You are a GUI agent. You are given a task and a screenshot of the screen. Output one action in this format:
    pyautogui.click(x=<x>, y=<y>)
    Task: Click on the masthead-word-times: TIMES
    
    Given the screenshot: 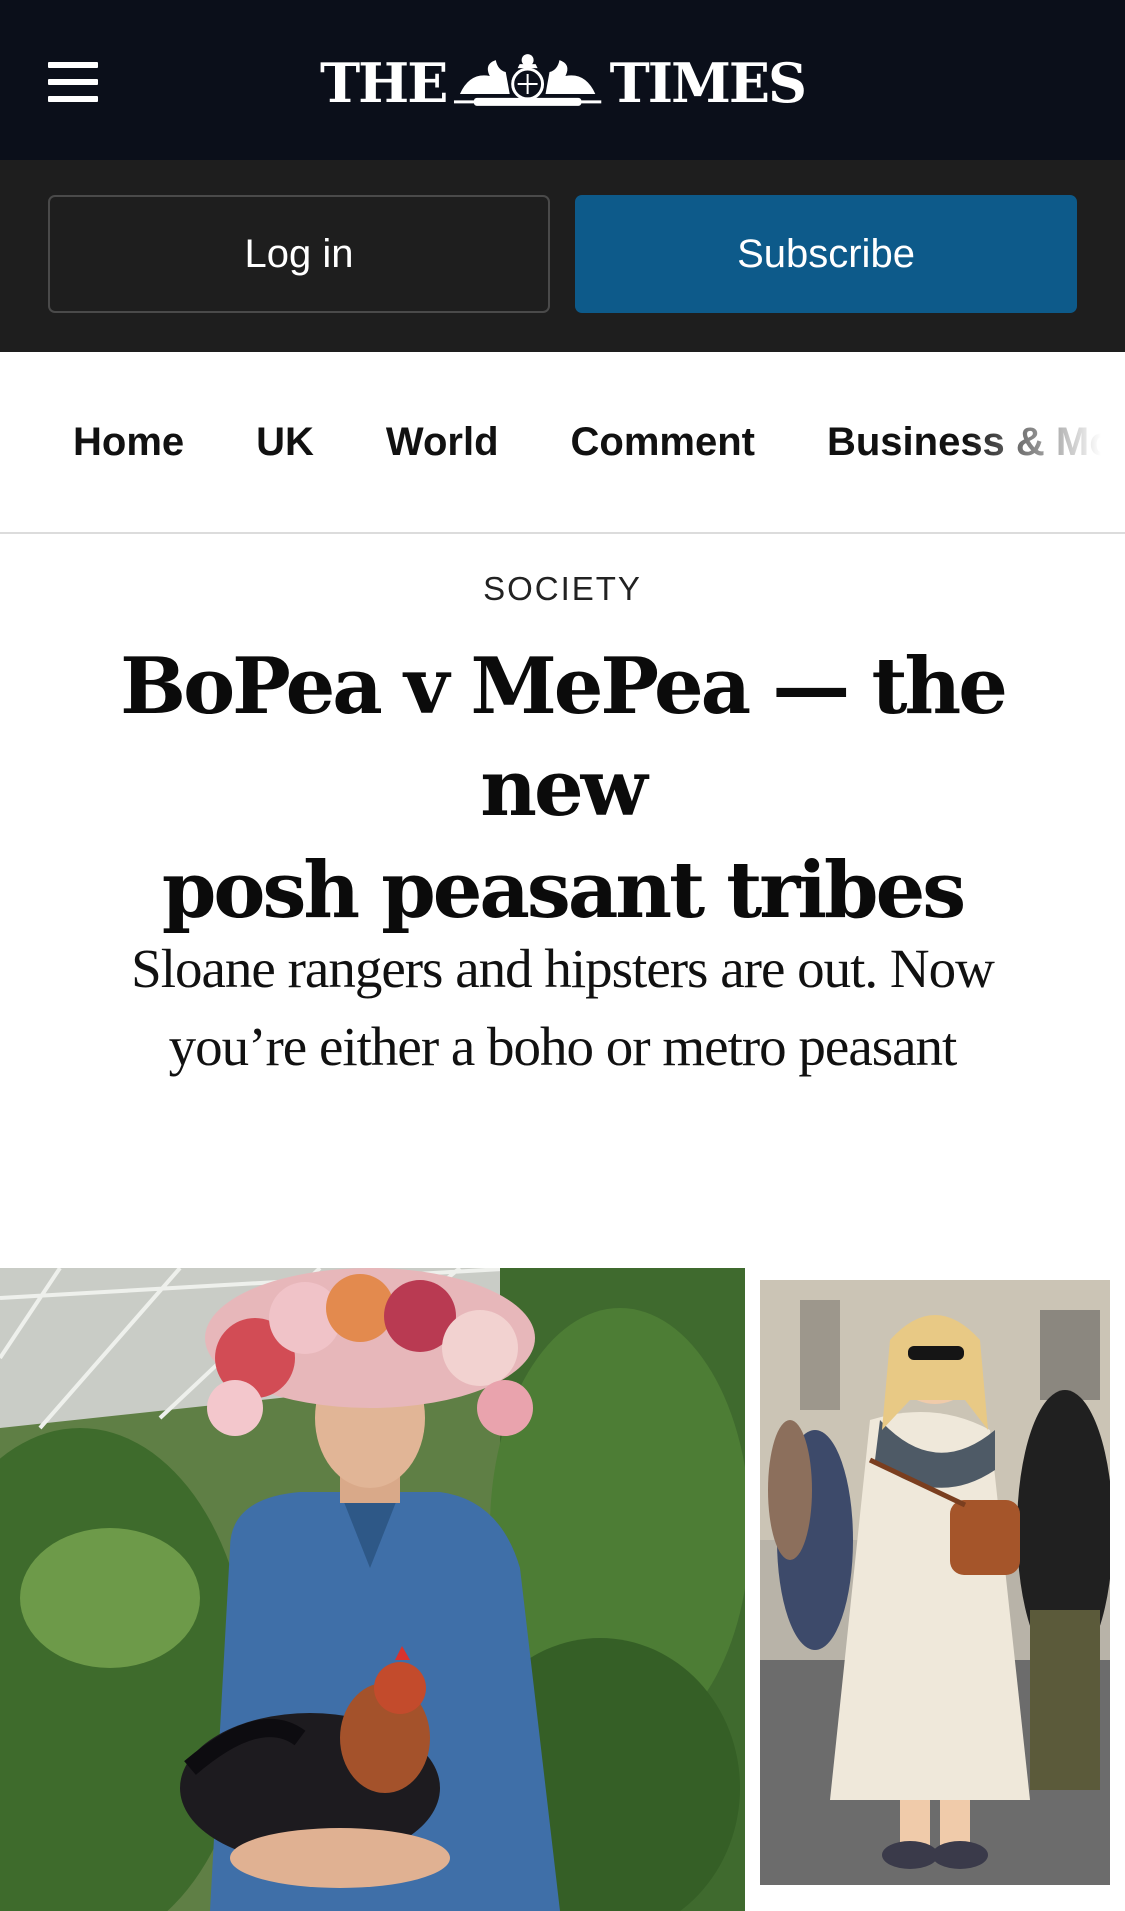 What is the action you would take?
    pyautogui.click(x=708, y=83)
    